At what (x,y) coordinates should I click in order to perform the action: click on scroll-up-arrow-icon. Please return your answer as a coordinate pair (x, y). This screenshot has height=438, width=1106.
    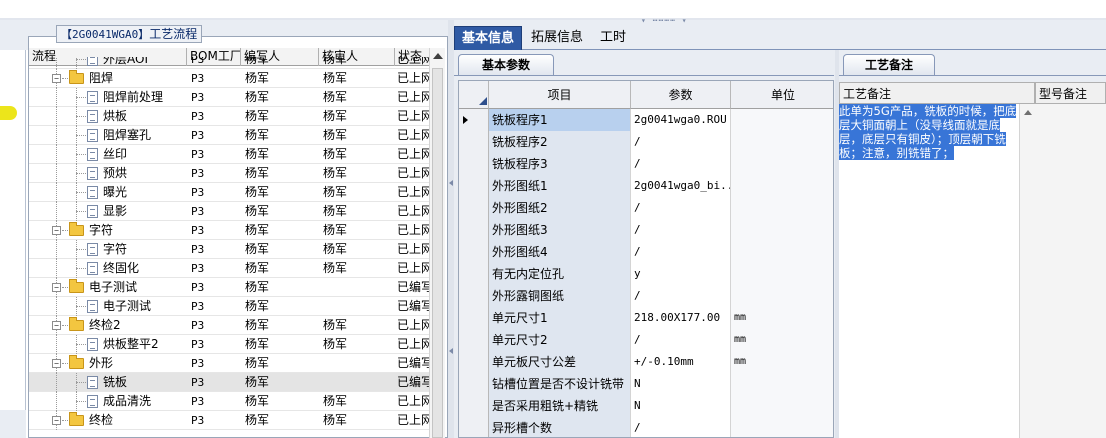
    Looking at the image, I should click on (1028, 112).